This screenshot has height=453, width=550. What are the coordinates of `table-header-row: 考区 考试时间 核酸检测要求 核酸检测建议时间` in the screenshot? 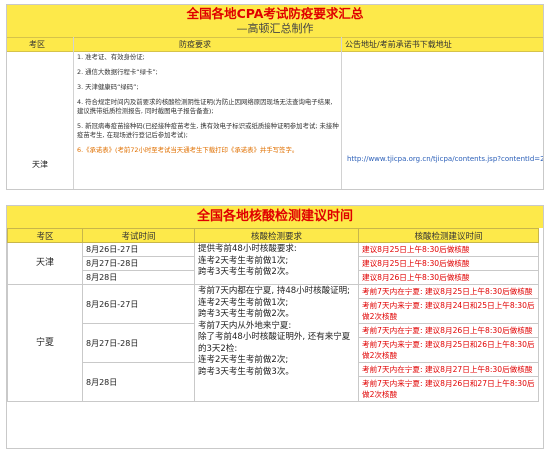 It's located at (273, 235).